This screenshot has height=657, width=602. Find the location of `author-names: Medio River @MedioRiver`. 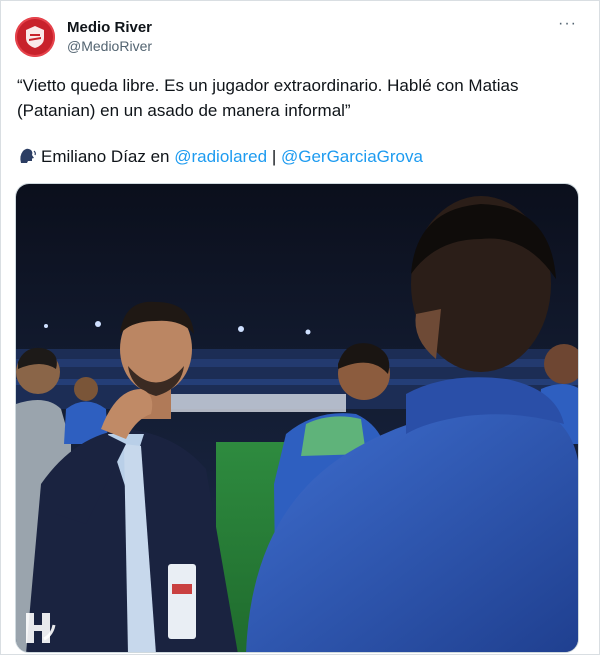

author-names: Medio River @MedioRiver is located at coordinates (109, 37).